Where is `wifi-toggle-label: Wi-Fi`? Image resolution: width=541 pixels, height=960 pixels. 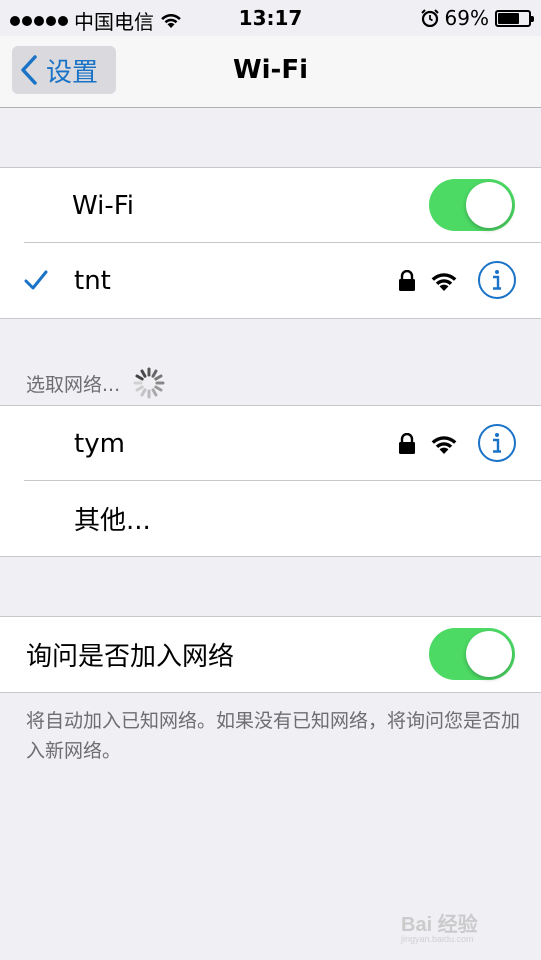 wifi-toggle-label: Wi-Fi is located at coordinates (103, 205).